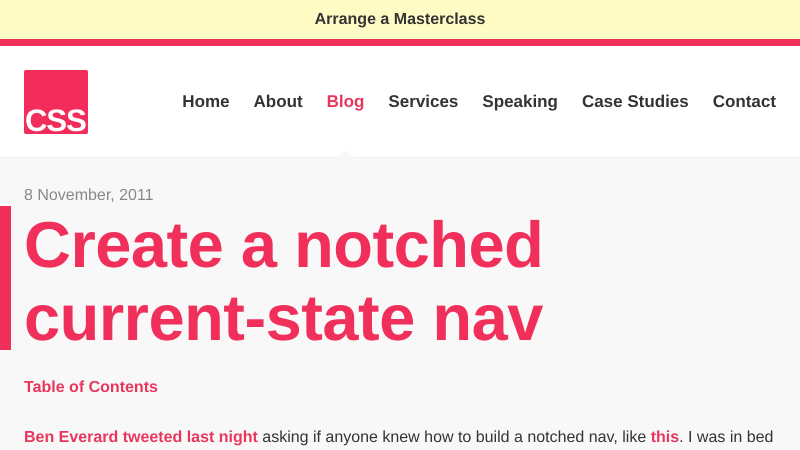 This screenshot has width=800, height=450. Describe the element at coordinates (665, 437) in the screenshot. I see `inline-link: this` at that location.